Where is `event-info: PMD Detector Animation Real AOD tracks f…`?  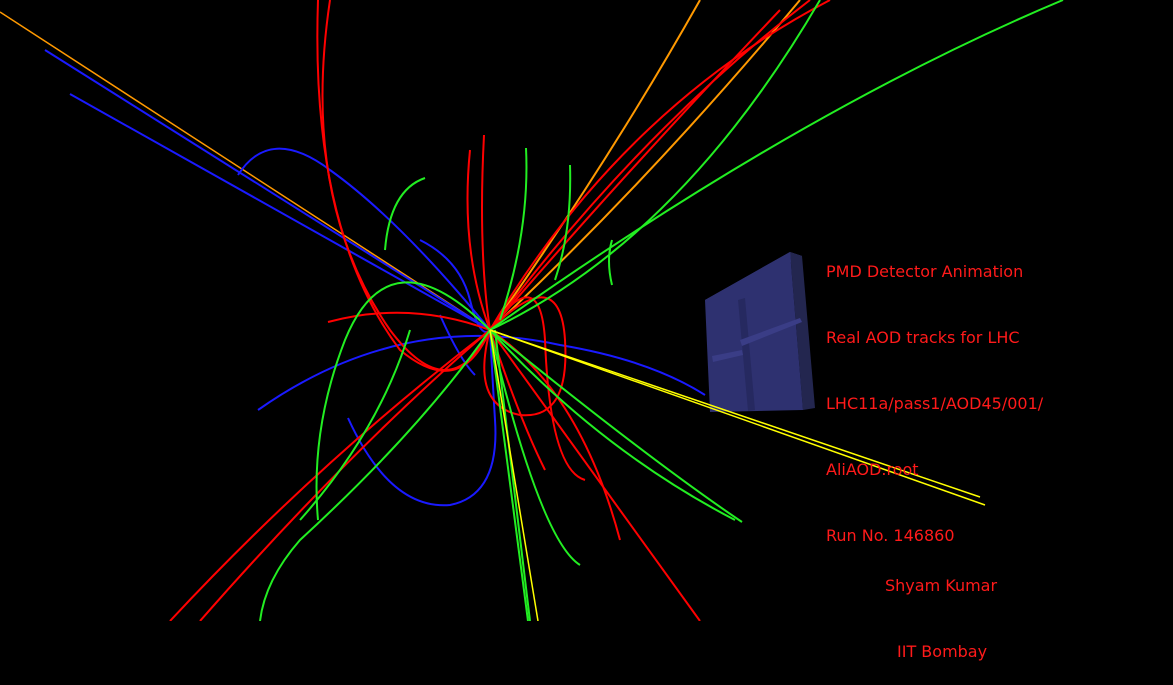
event-info: PMD Detector Animation Real AOD tracks f… is located at coordinates (934, 393).